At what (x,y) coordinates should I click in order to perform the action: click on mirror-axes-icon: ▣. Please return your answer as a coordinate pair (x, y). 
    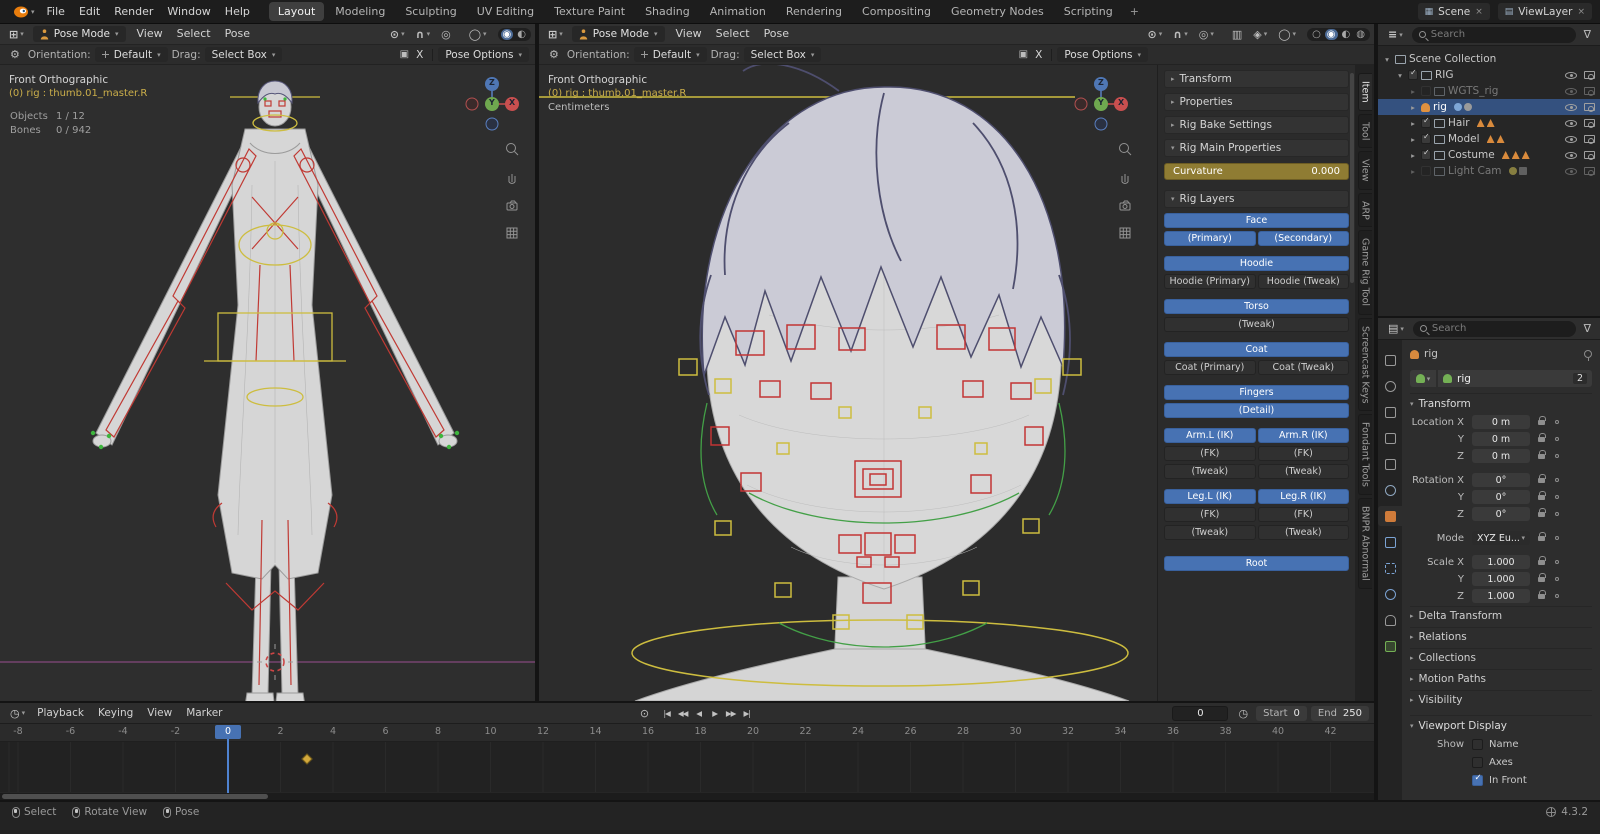
    Looking at the image, I should click on (404, 54).